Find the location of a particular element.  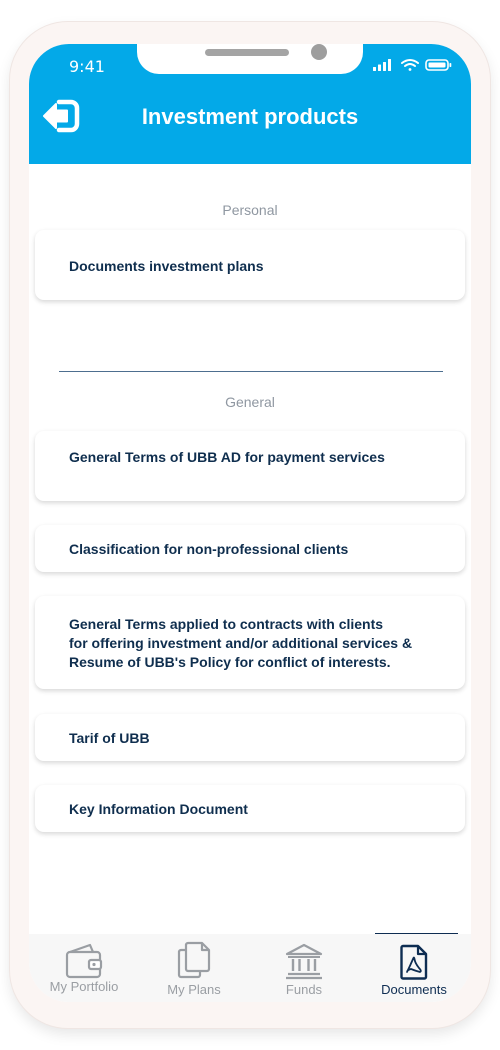

tab-my-plans: My Plans is located at coordinates (194, 968).